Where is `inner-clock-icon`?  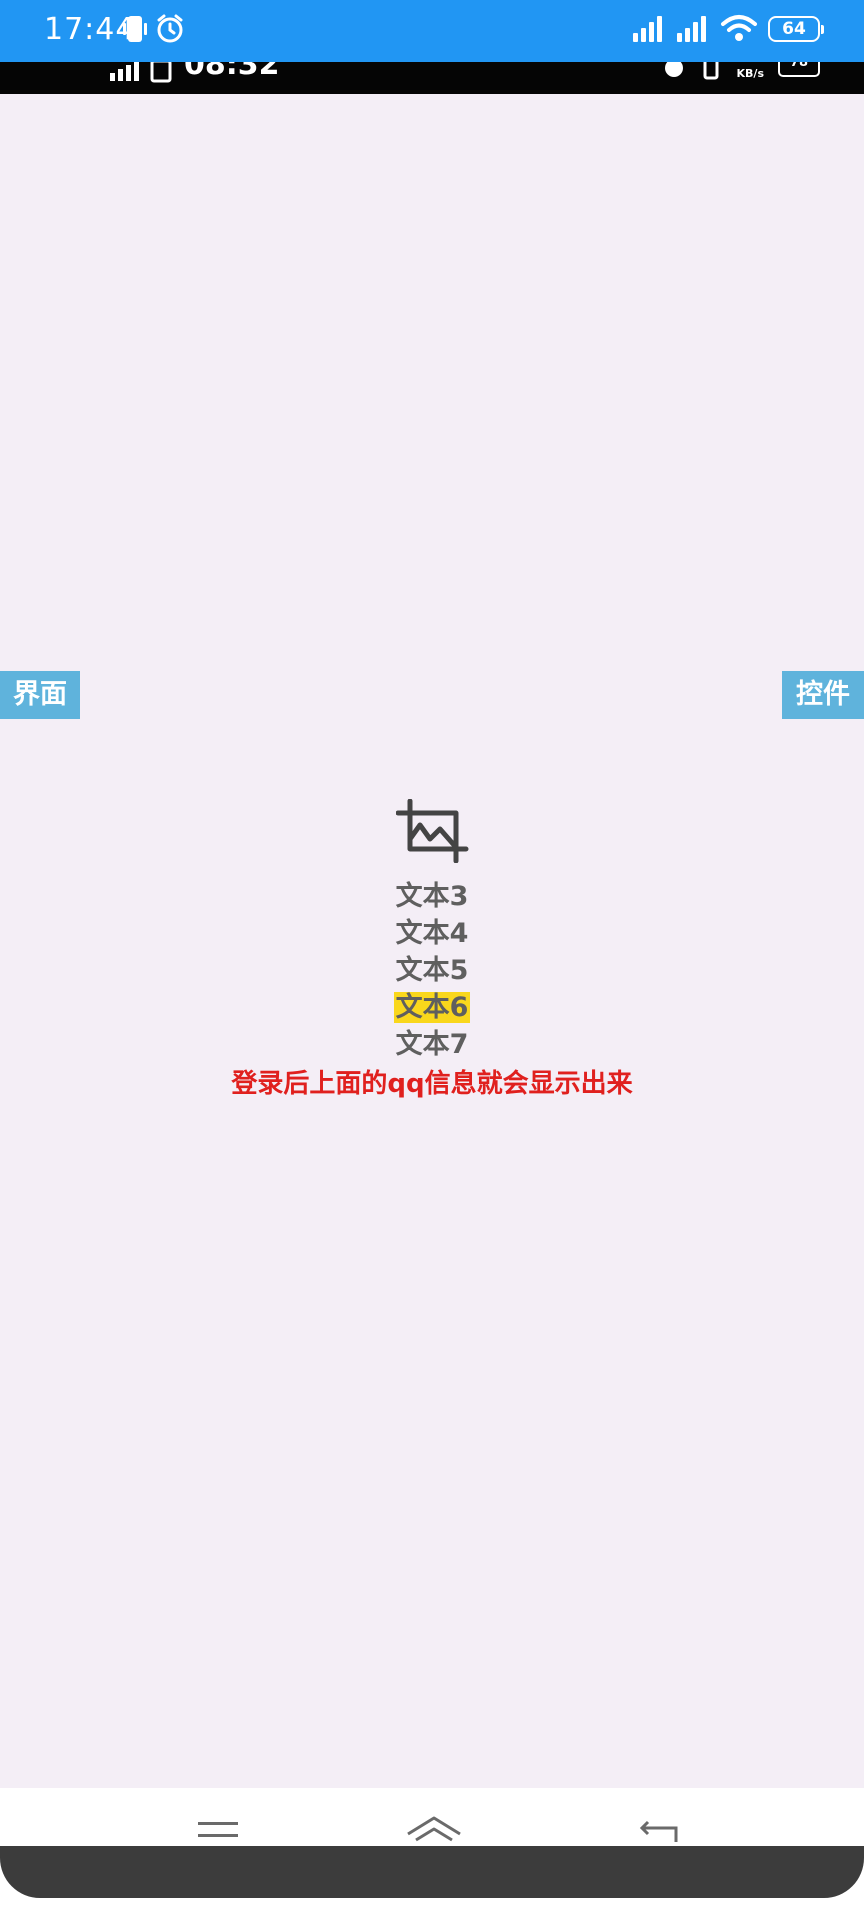 inner-clock-icon is located at coordinates (673, 69).